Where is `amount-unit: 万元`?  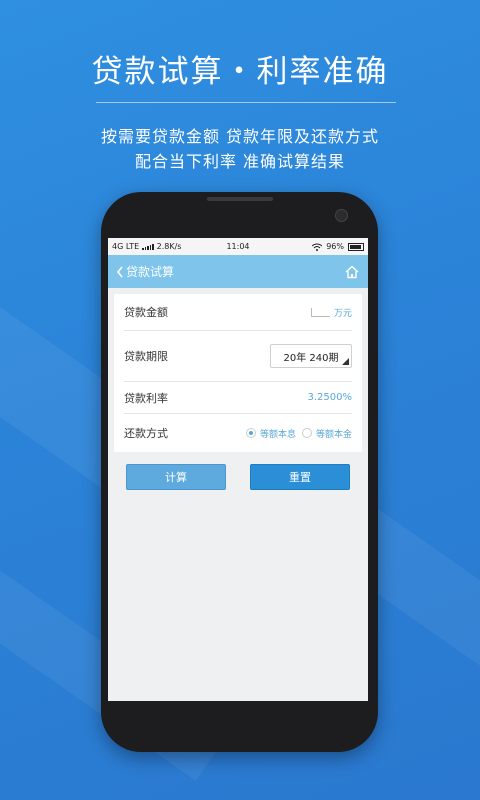 amount-unit: 万元 is located at coordinates (342, 313).